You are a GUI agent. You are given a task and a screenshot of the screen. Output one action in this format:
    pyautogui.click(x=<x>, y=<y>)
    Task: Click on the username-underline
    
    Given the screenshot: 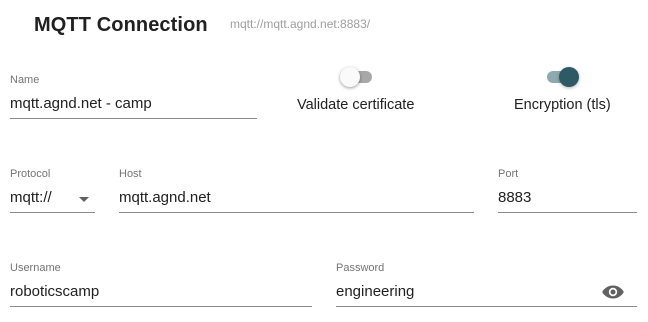 What is the action you would take?
    pyautogui.click(x=161, y=306)
    